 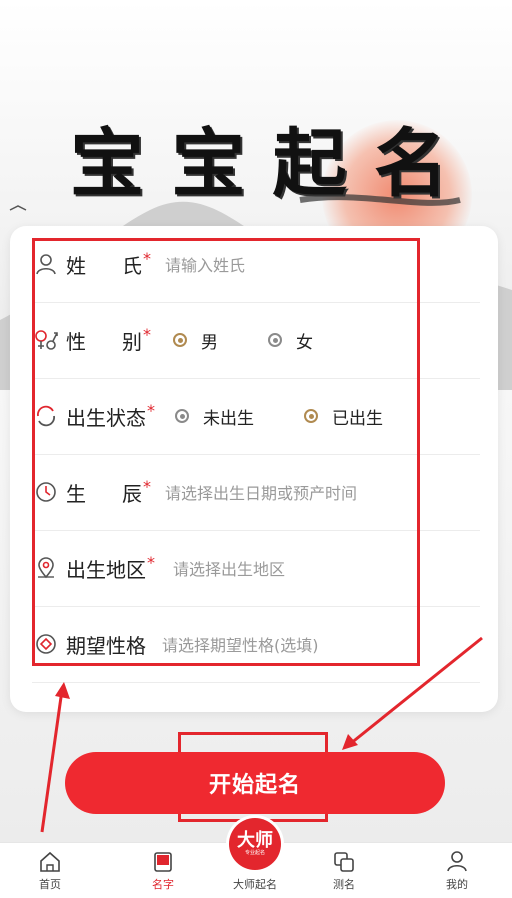 What do you see at coordinates (255, 884) in the screenshot?
I see `tab-label: 大师起名` at bounding box center [255, 884].